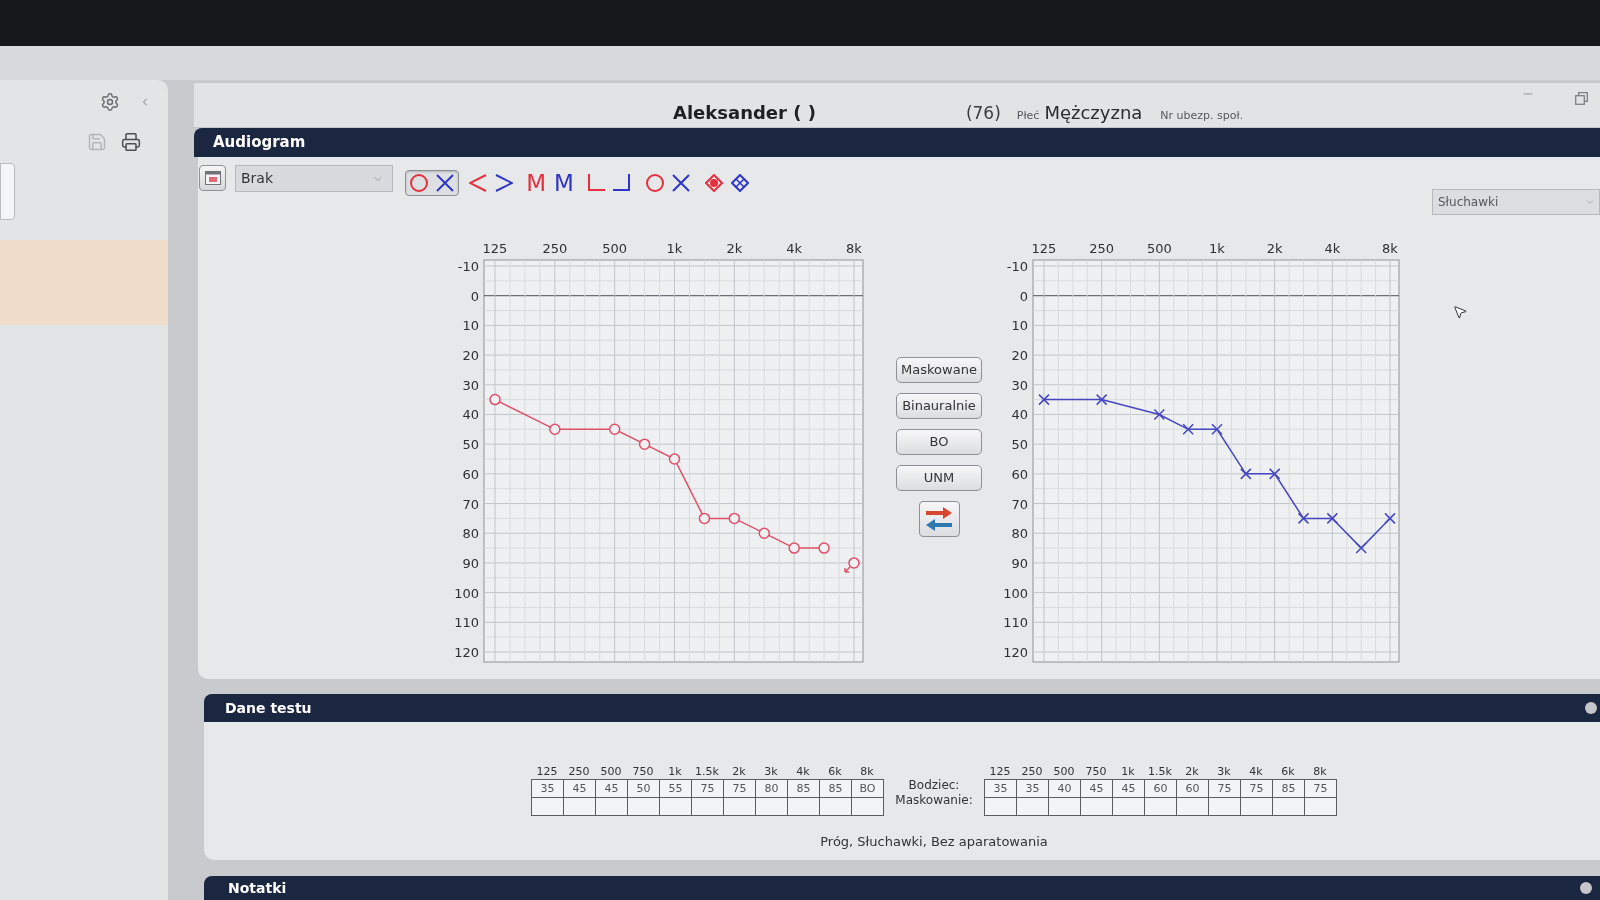  What do you see at coordinates (643, 771) in the screenshot?
I see `column-header: 750` at bounding box center [643, 771].